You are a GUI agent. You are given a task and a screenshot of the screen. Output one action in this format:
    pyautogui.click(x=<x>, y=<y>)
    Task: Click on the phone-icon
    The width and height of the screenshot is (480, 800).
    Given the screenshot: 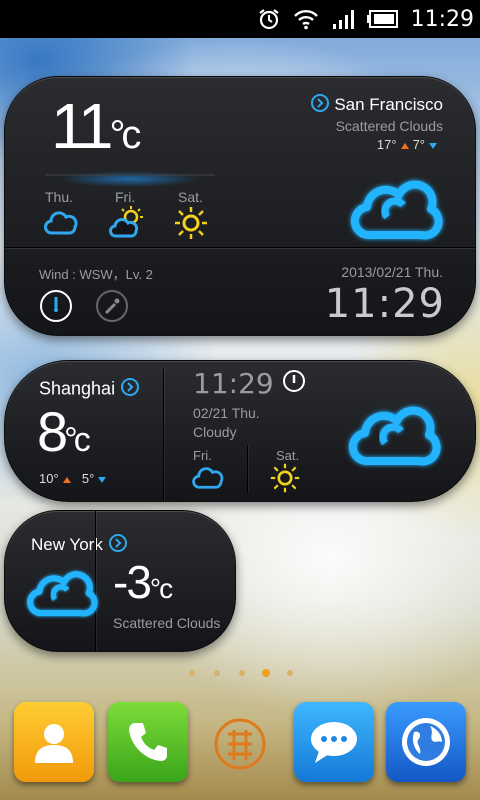 What is the action you would take?
    pyautogui.click(x=148, y=742)
    